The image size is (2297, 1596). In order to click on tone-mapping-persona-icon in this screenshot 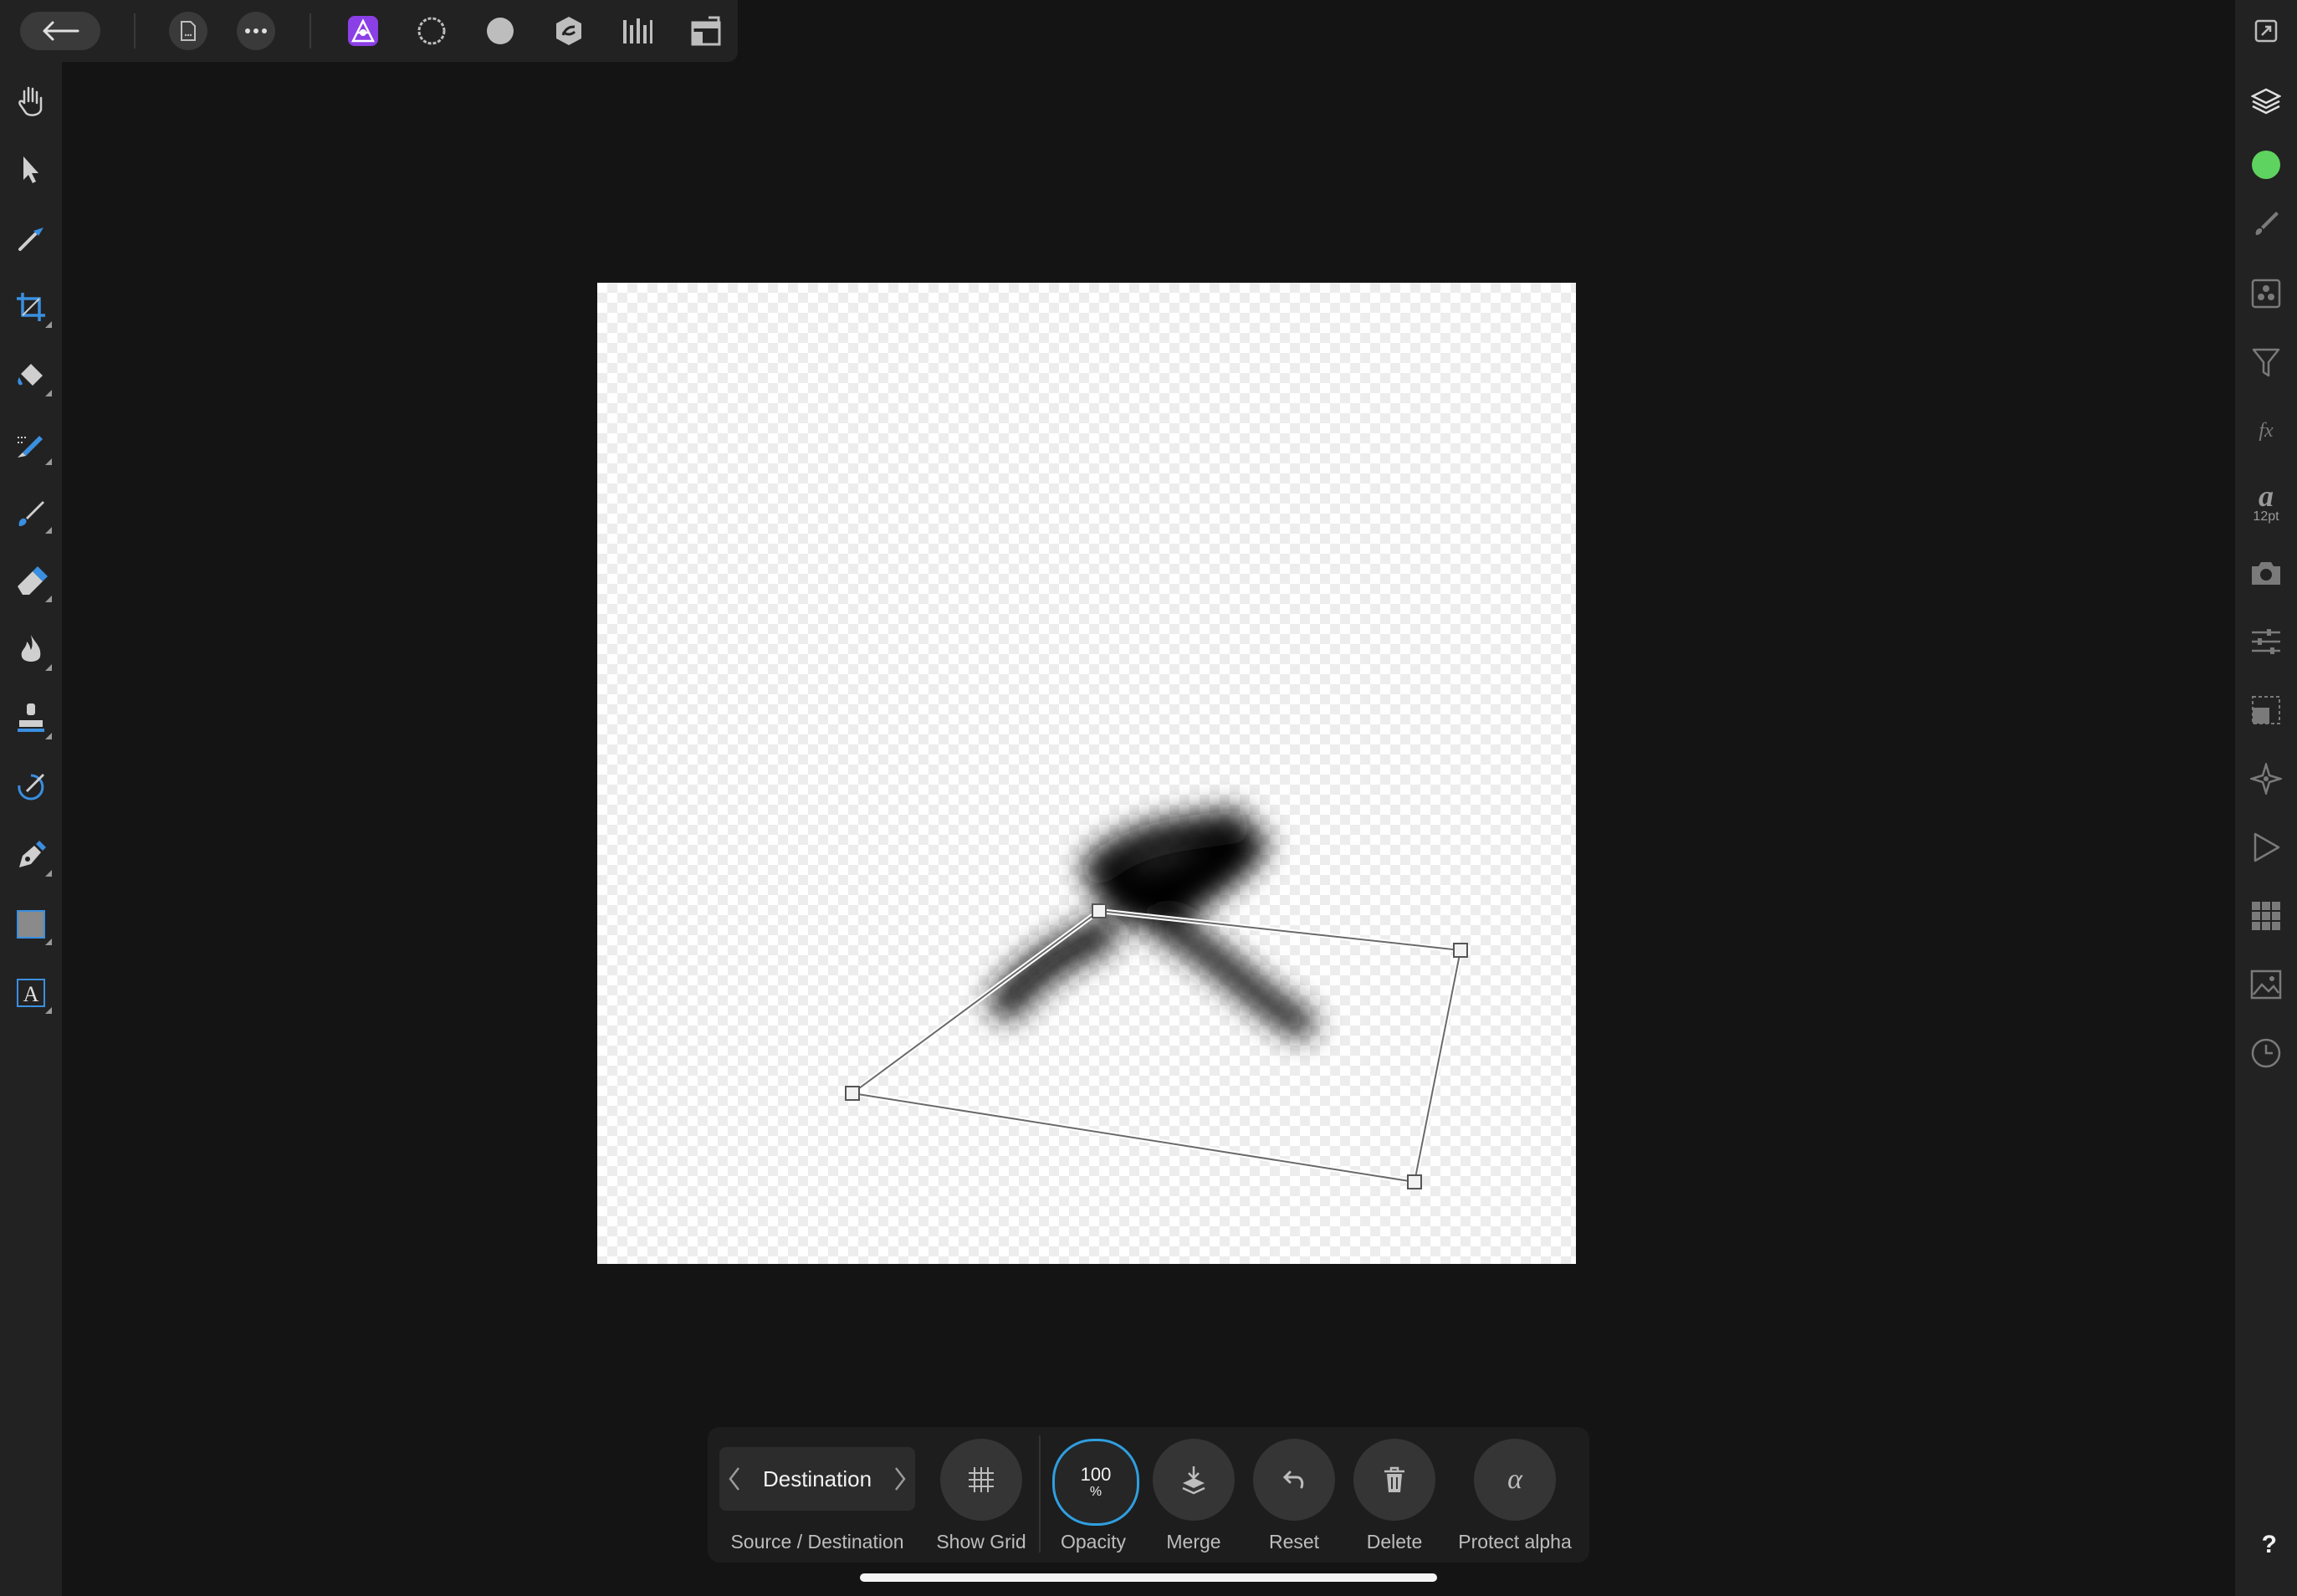, I will do `click(568, 31)`.